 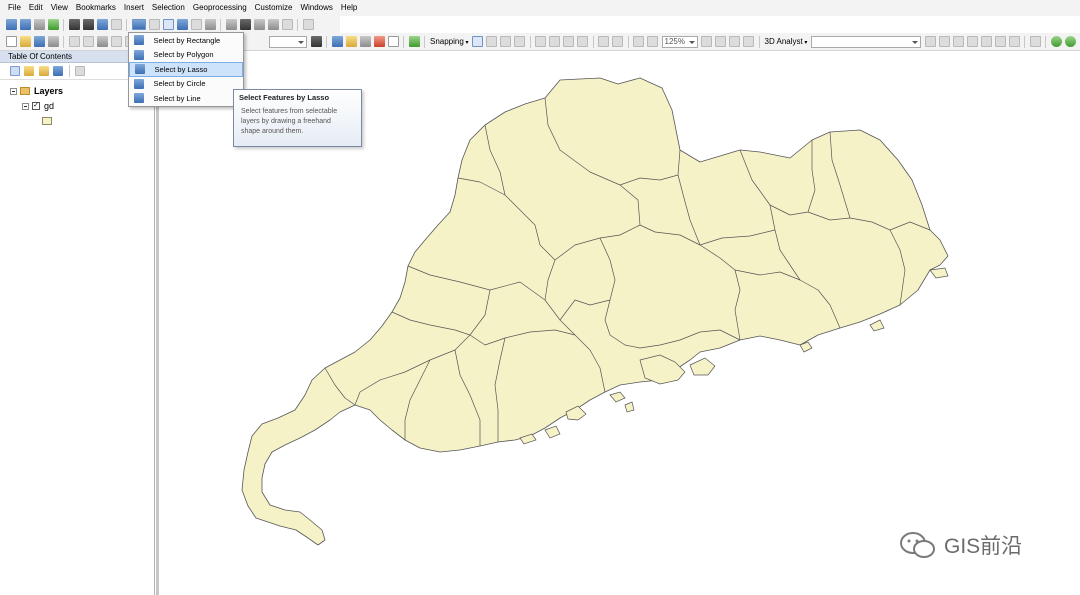 What do you see at coordinates (49, 106) in the screenshot?
I see `layer-name: gd` at bounding box center [49, 106].